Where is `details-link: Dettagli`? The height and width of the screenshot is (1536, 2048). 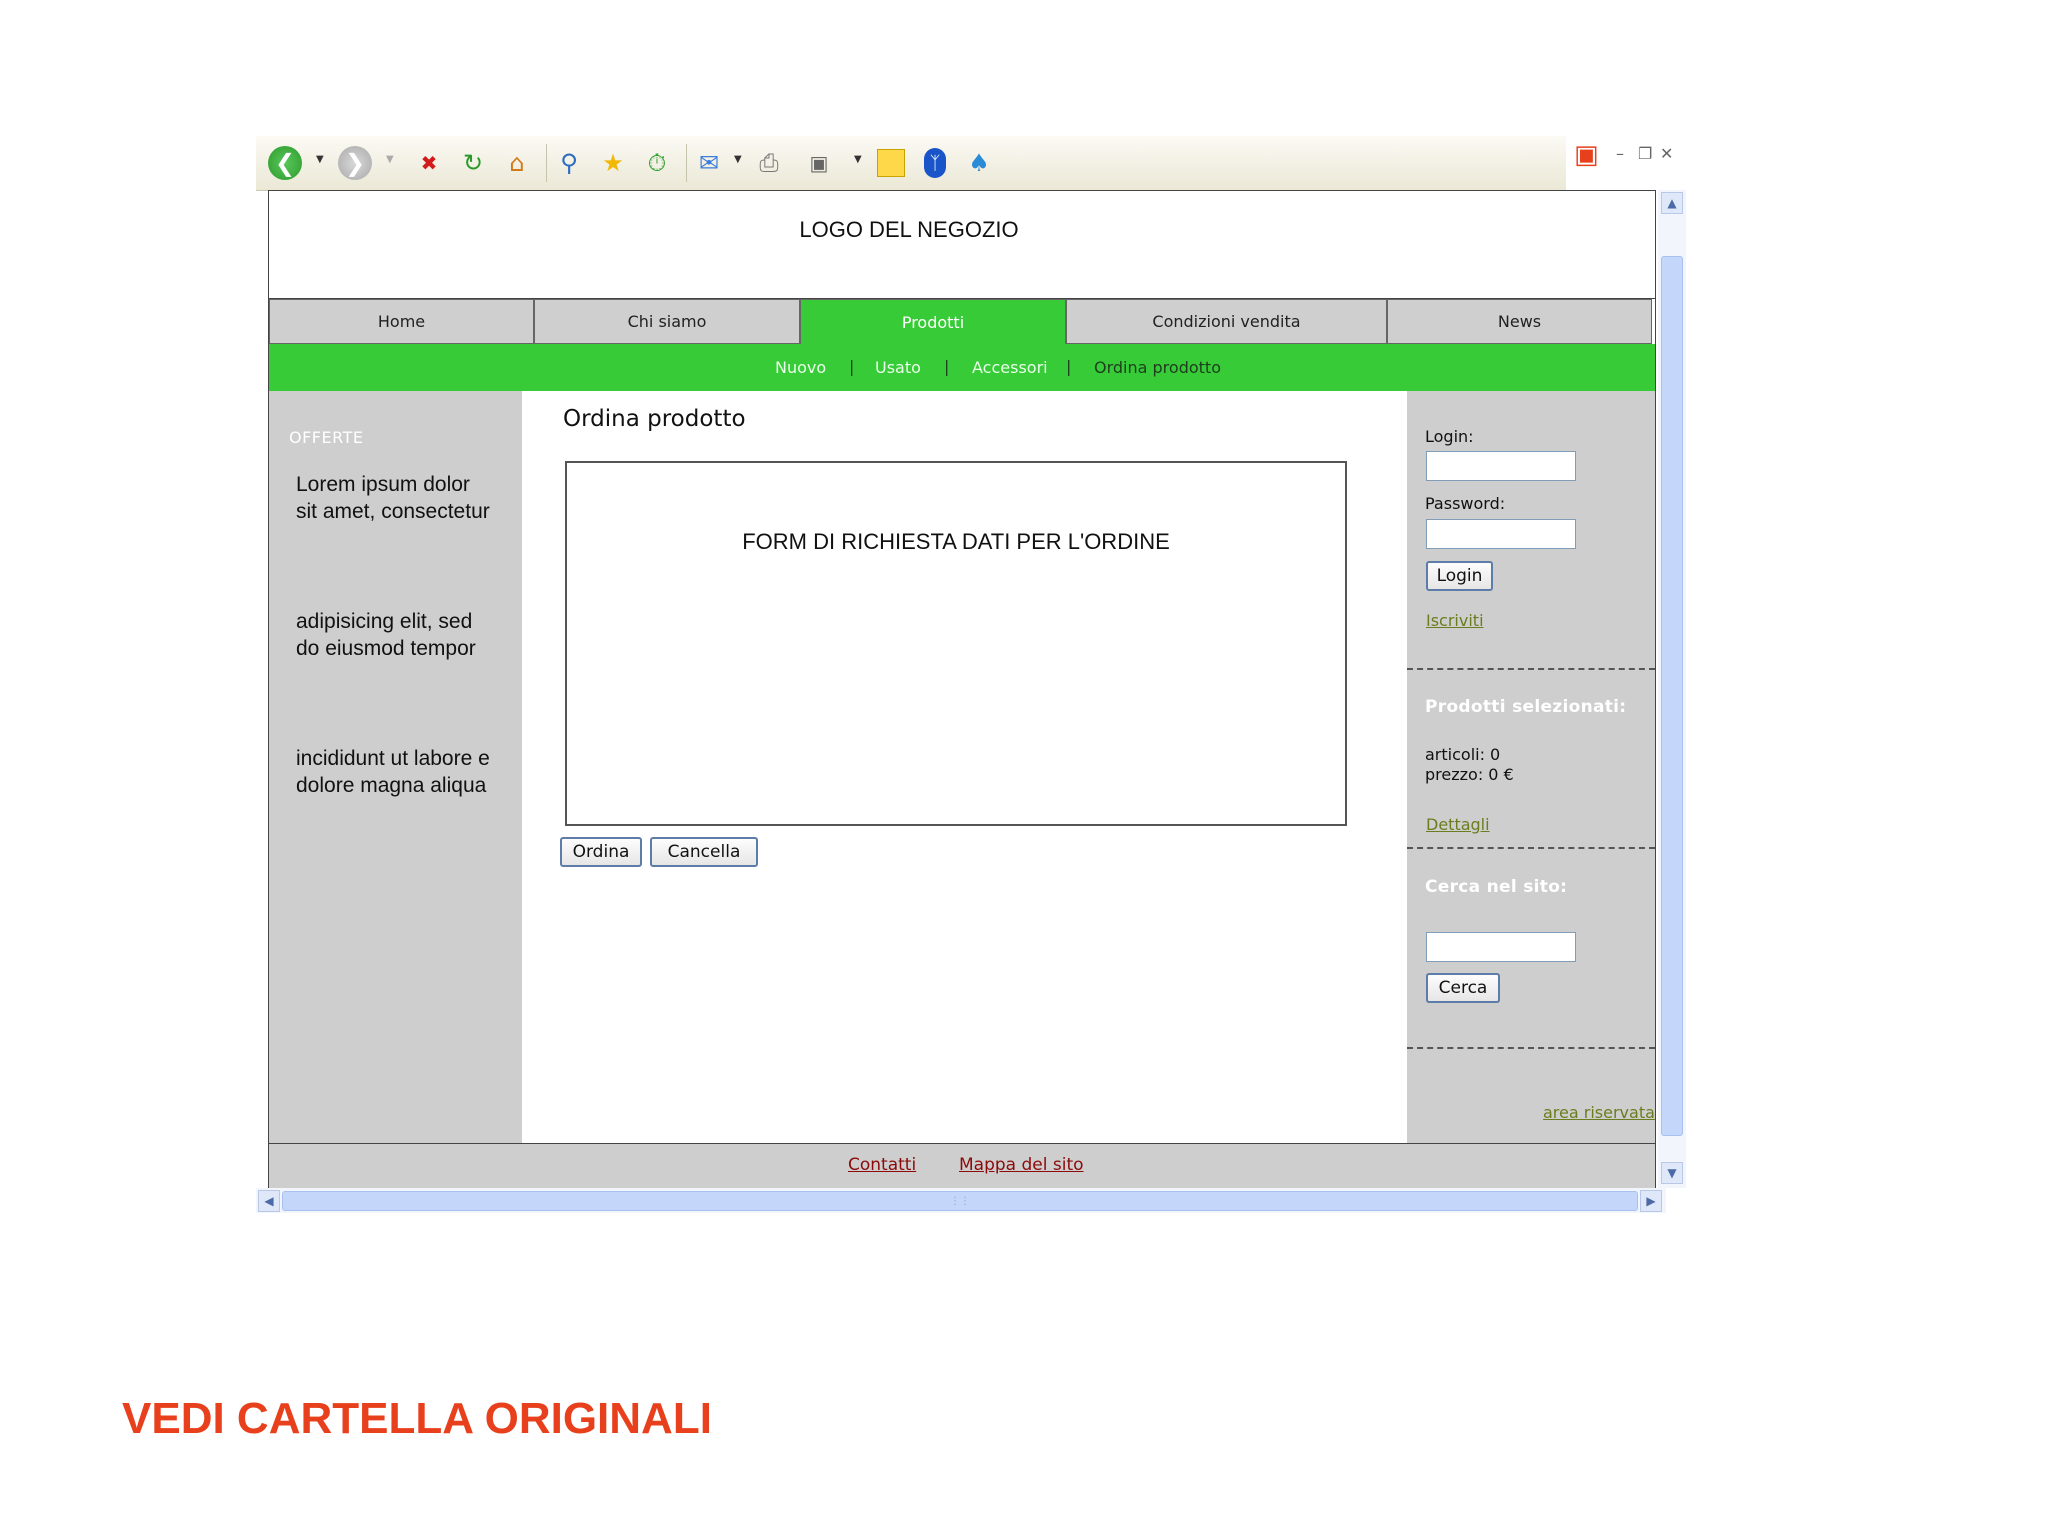
details-link: Dettagli is located at coordinates (1458, 824).